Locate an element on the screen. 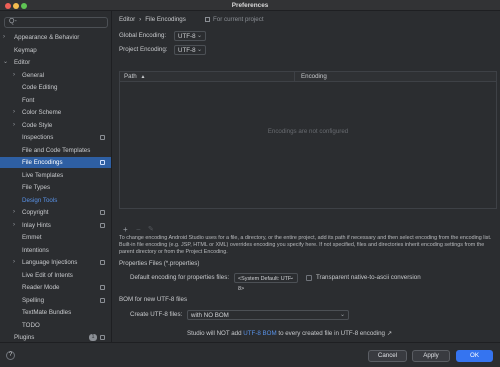 The height and width of the screenshot is (367, 500). utf8-bom-link: UTF-8 BOM is located at coordinates (259, 333).